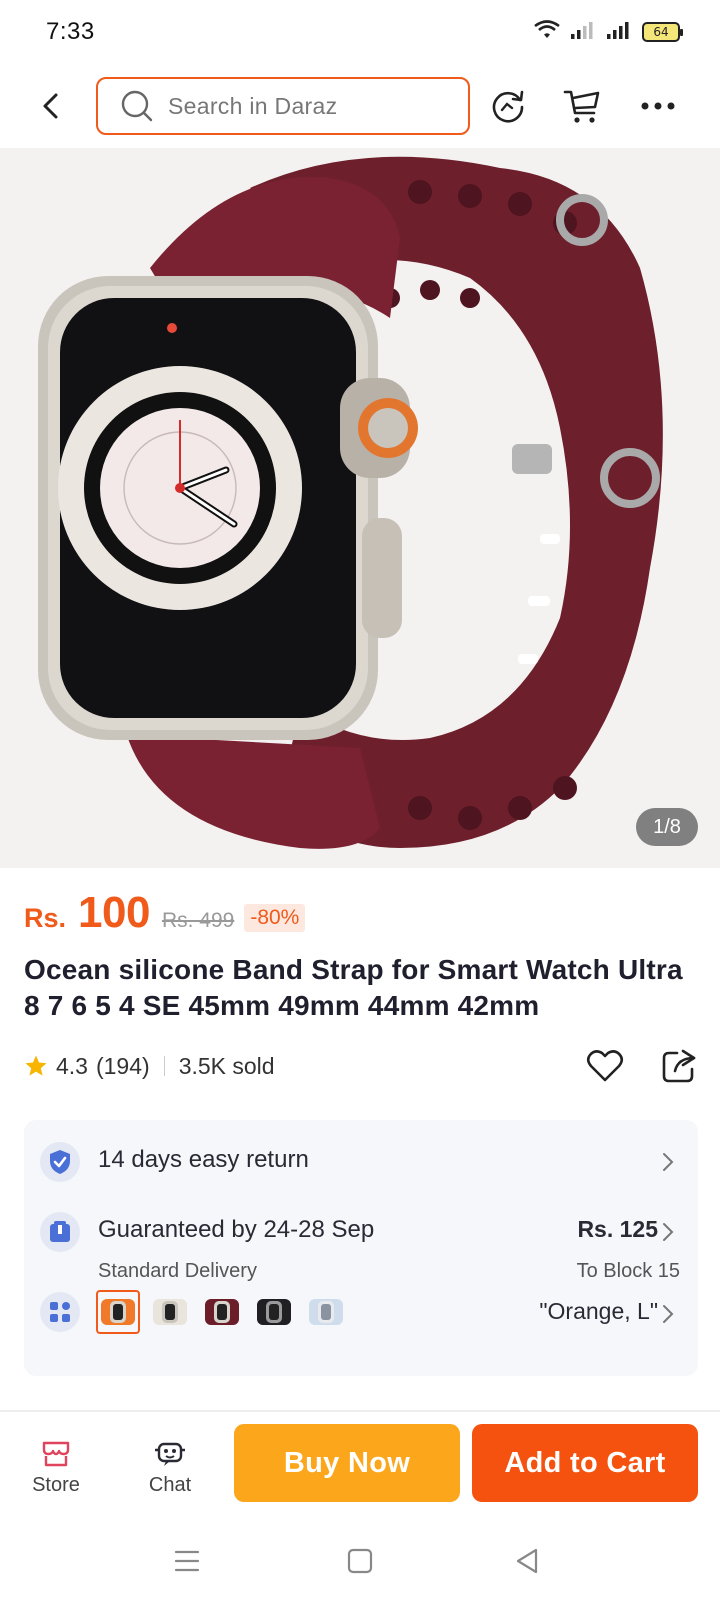 The image size is (720, 1600). Describe the element at coordinates (583, 32) in the screenshot. I see `signal-icon` at that location.